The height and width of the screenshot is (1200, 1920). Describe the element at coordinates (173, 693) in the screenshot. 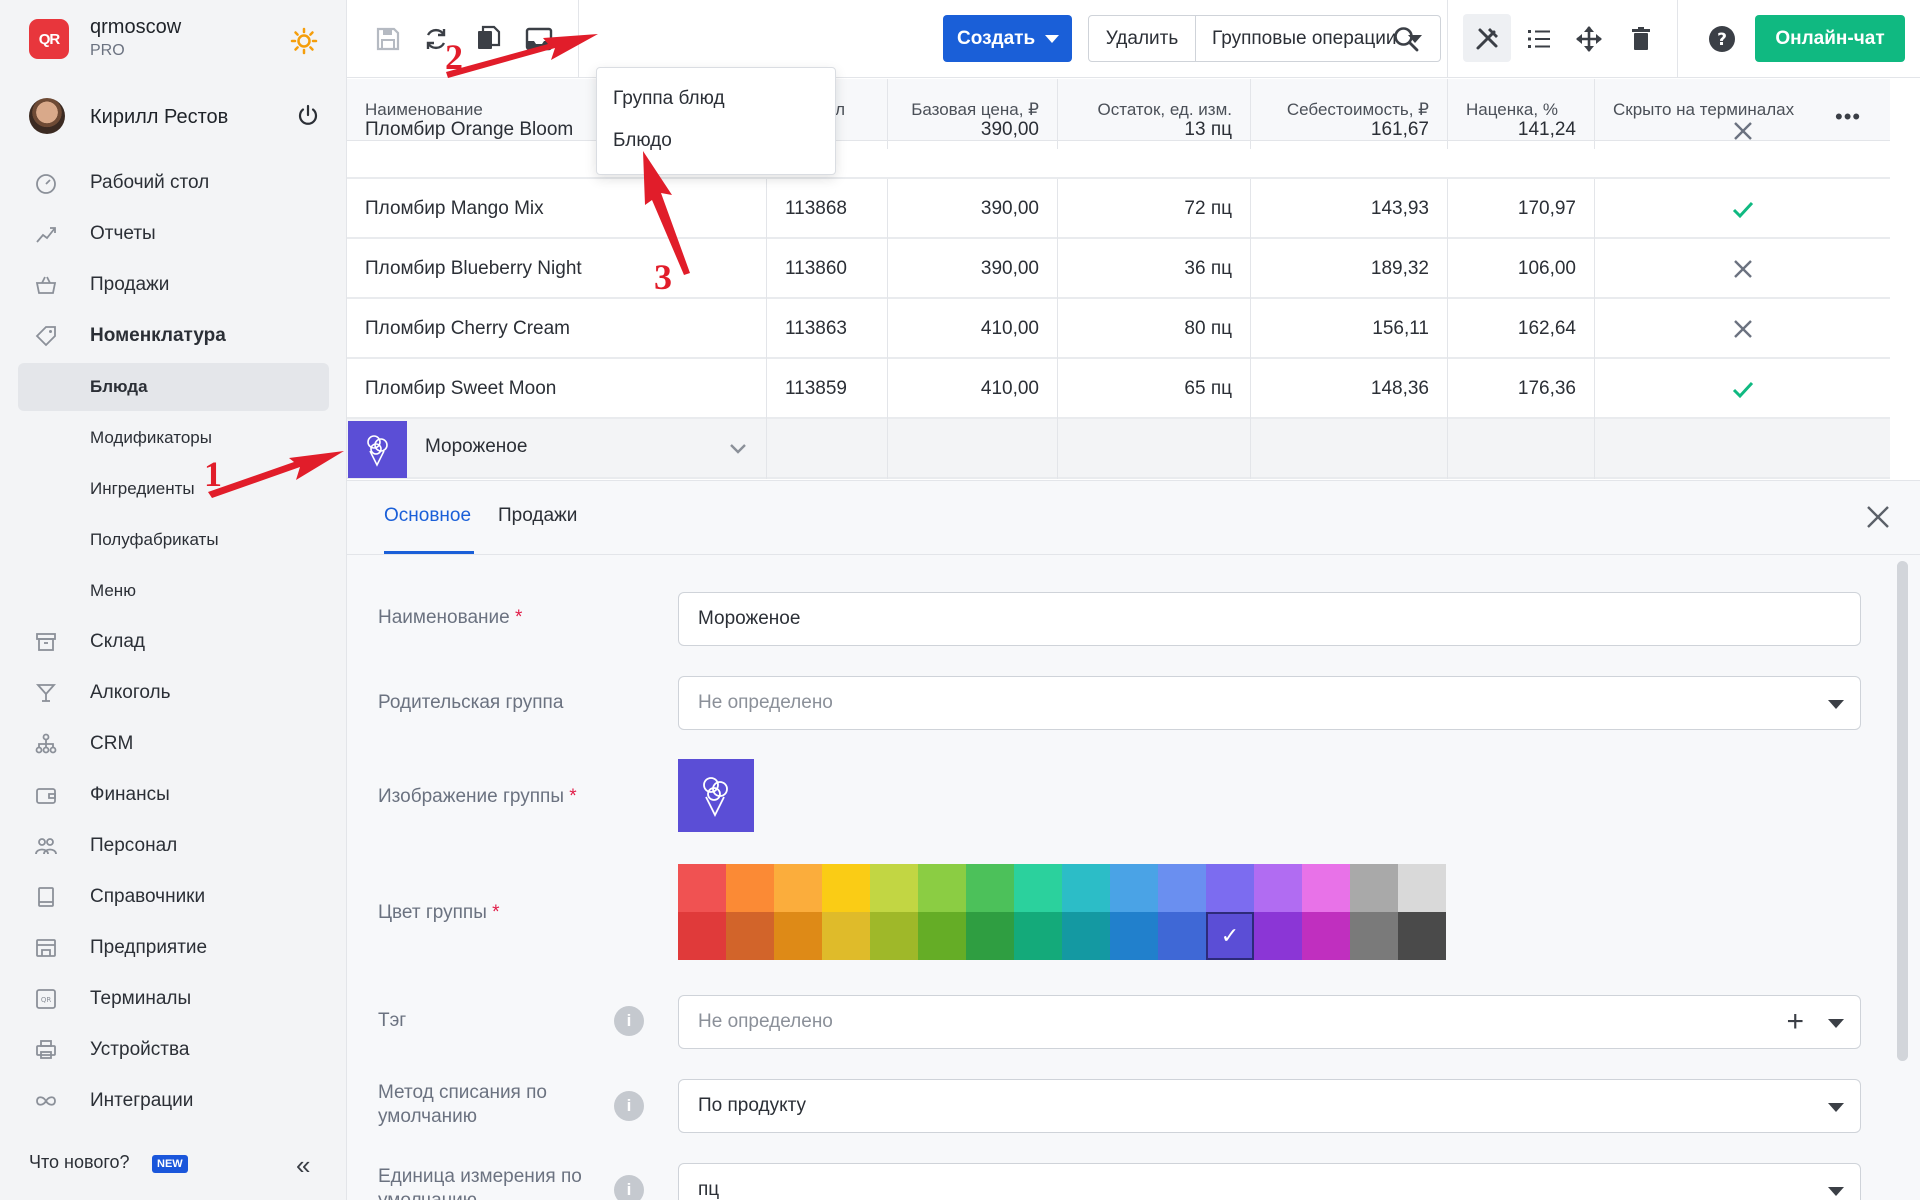

I see `sidebar-item-alcohol: Алкоголь` at that location.